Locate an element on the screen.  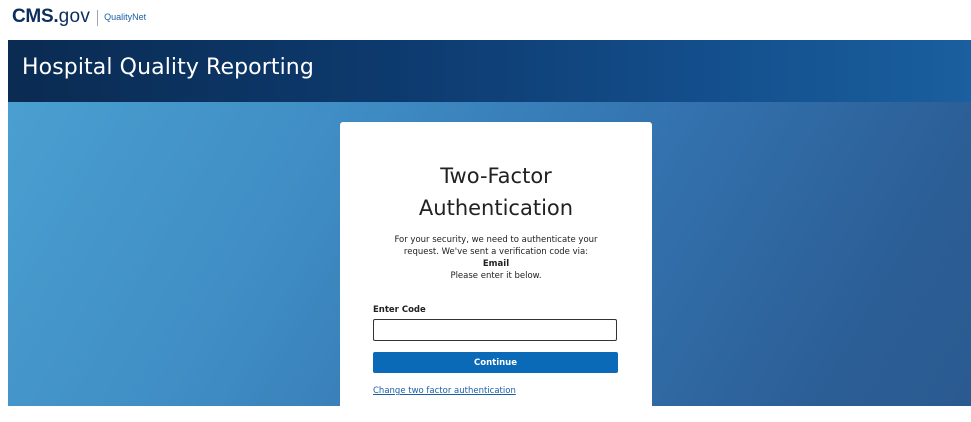
logo-gov-text: gov is located at coordinates (74, 16).